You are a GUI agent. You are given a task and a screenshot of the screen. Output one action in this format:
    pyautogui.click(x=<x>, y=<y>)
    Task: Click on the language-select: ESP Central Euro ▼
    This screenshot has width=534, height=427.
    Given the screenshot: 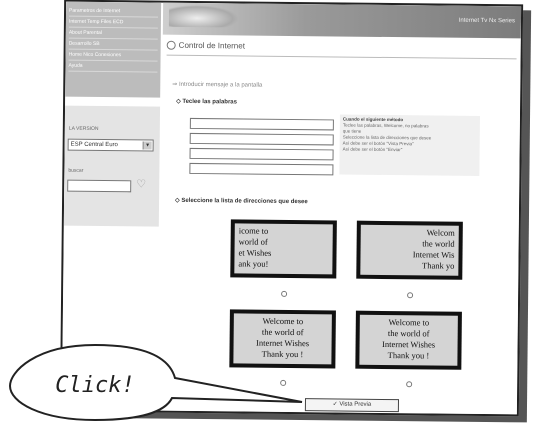 What is the action you would take?
    pyautogui.click(x=110, y=145)
    